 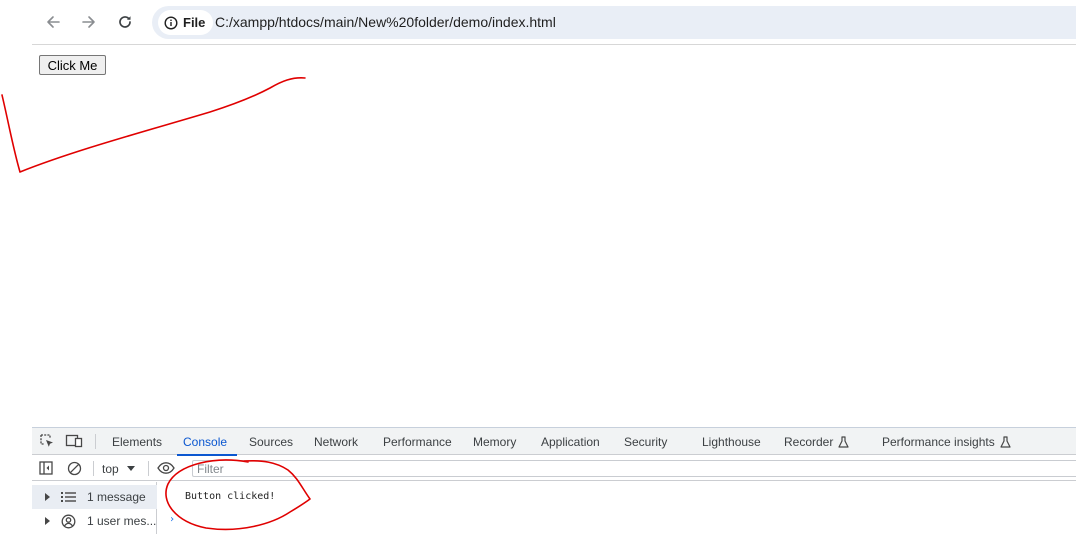 I want to click on tab-memory: Memory, so click(x=494, y=441).